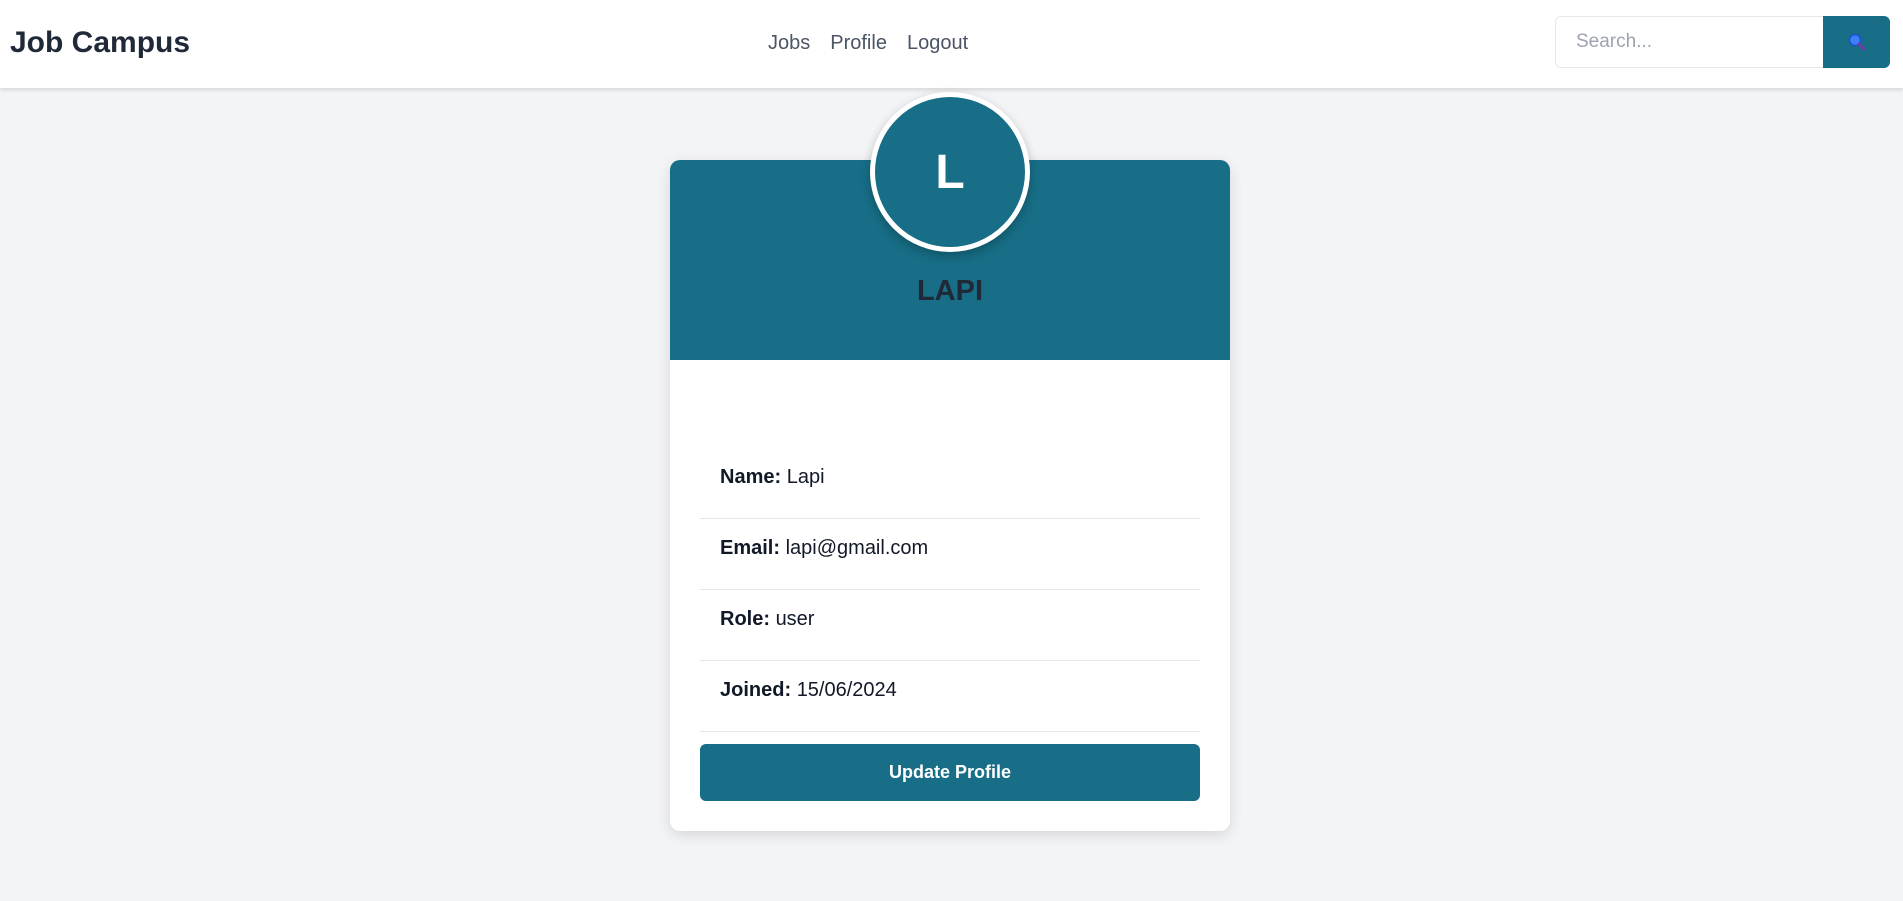 This screenshot has height=901, width=1903. What do you see at coordinates (950, 625) in the screenshot?
I see `info-row-role: Role: user` at bounding box center [950, 625].